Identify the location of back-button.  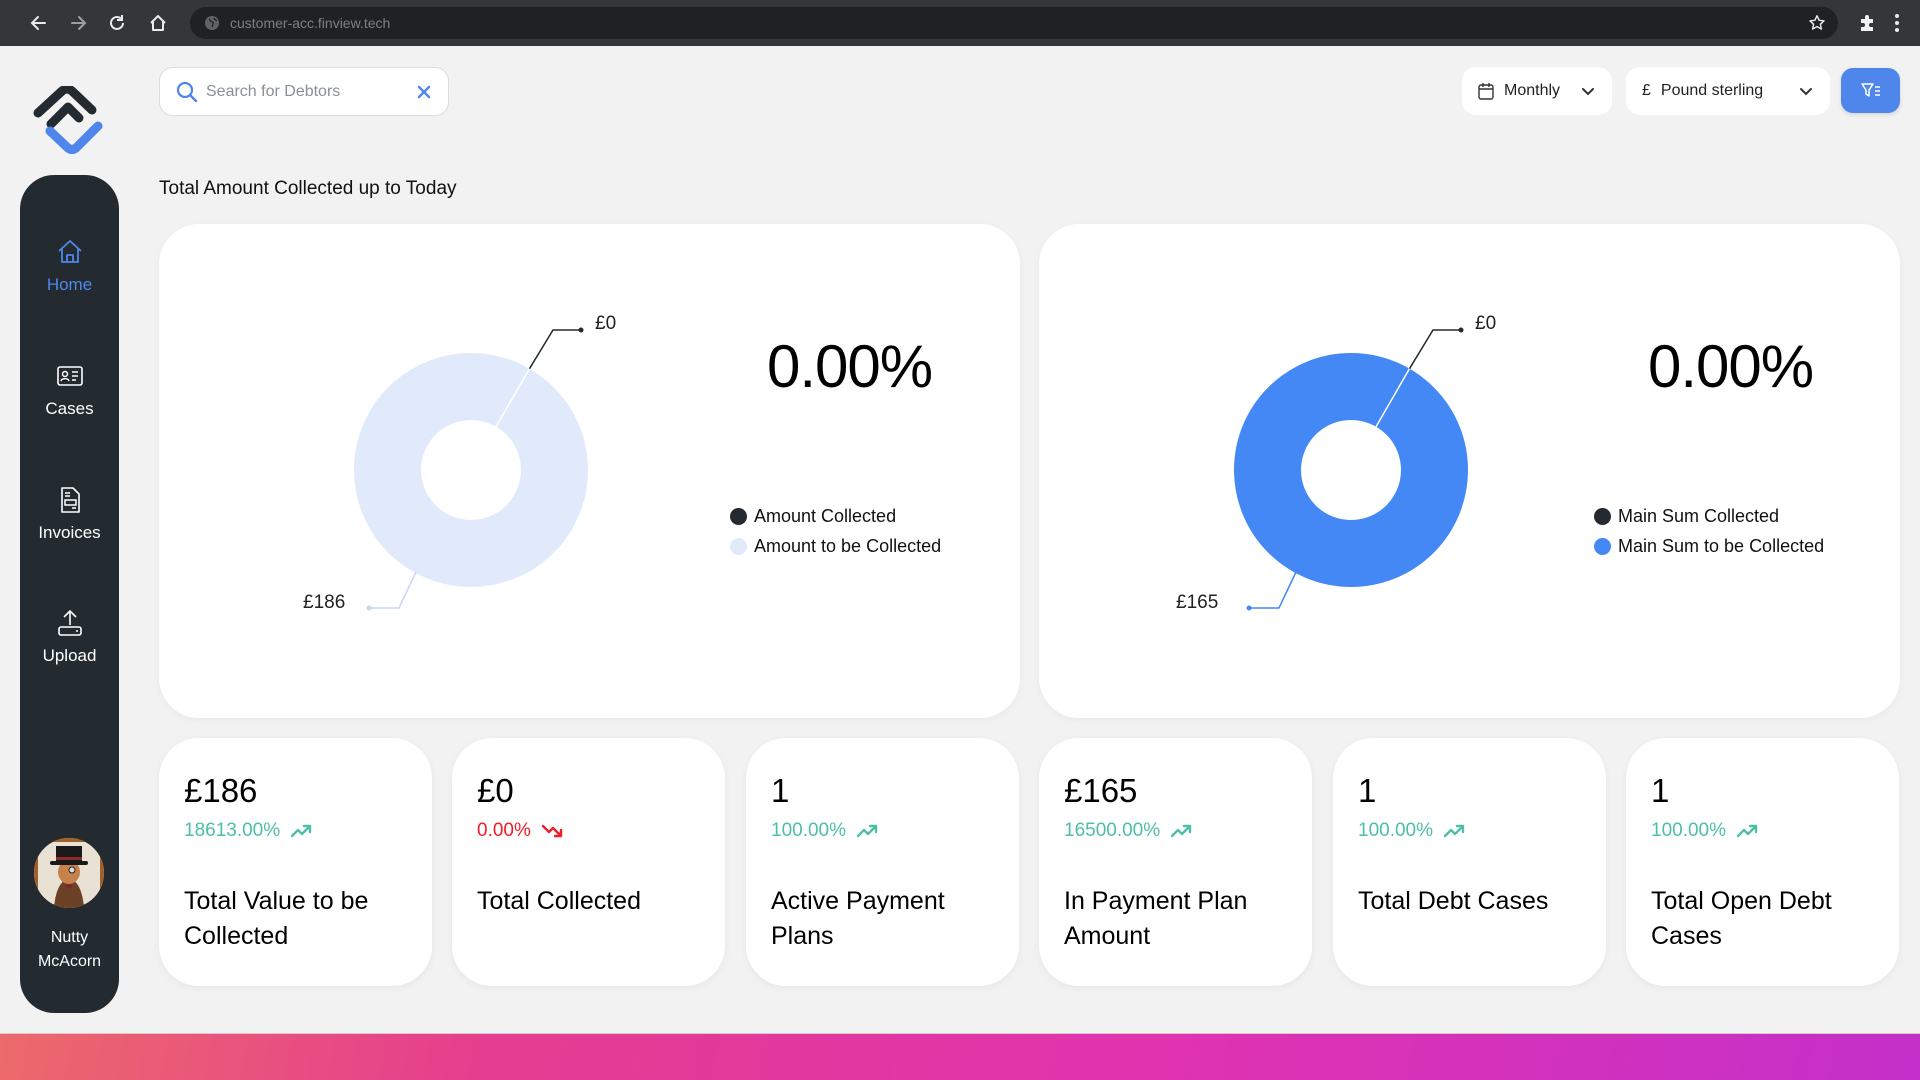
(39, 23).